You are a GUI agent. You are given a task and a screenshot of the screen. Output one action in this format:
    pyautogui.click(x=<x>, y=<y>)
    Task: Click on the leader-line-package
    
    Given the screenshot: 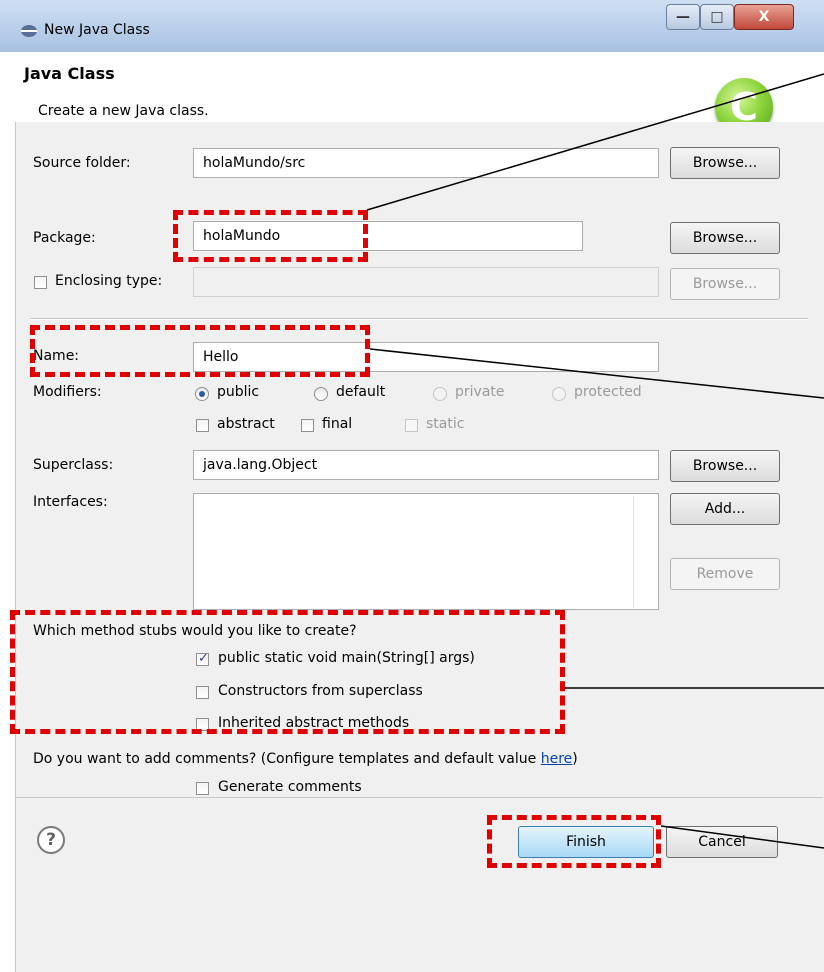 What is the action you would take?
    pyautogui.click(x=595, y=142)
    